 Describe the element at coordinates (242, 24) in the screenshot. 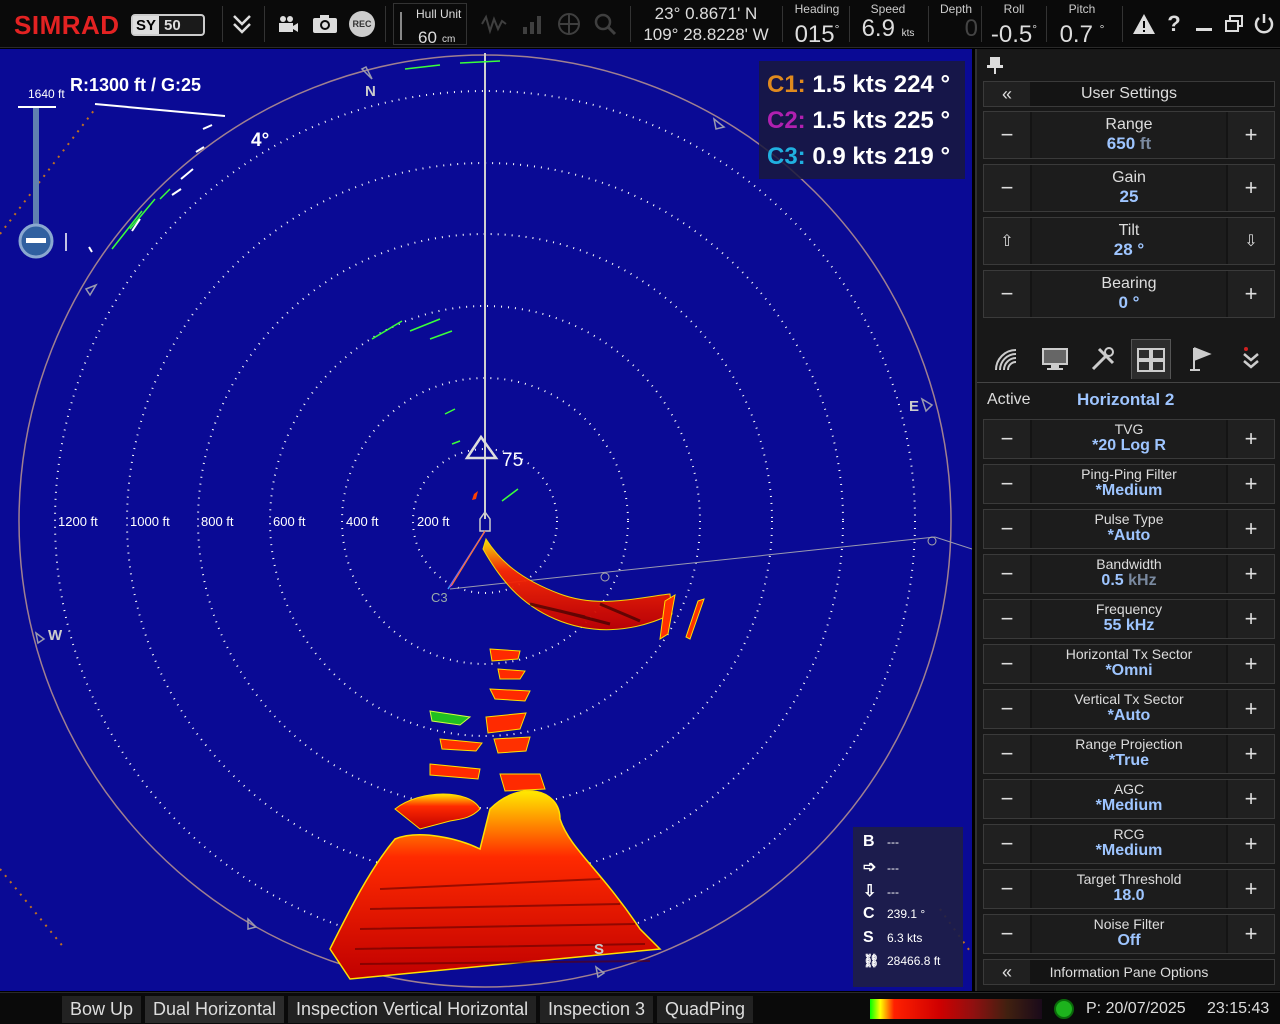

I see `chevron-double-down-icon` at that location.